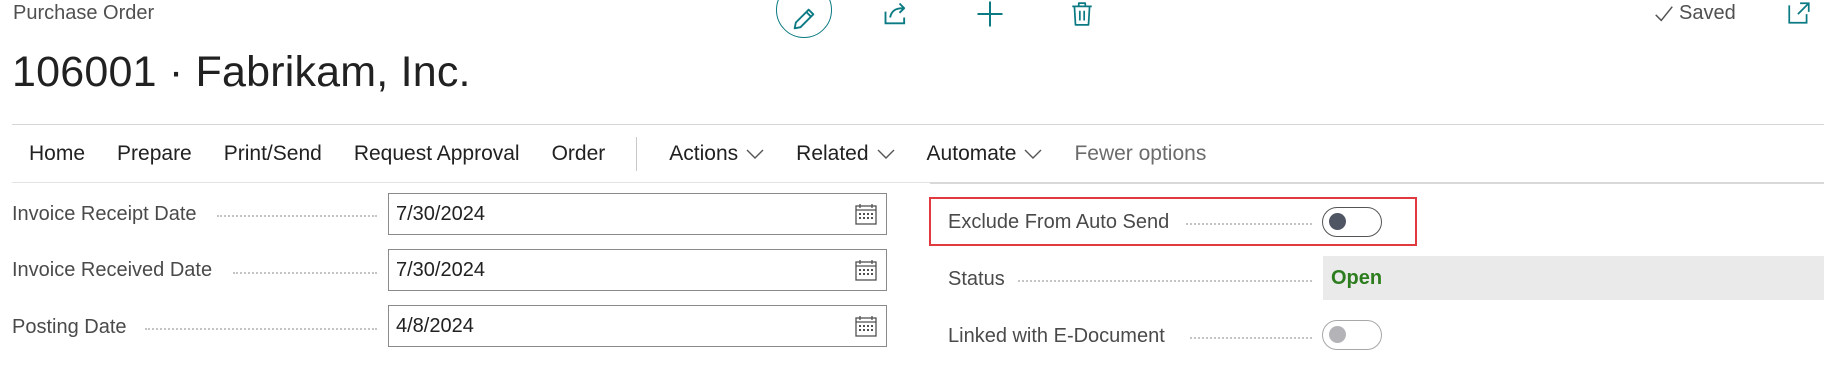 This screenshot has height=370, width=1824. Describe the element at coordinates (1352, 335) in the screenshot. I see `linked-edocument-toggle` at that location.